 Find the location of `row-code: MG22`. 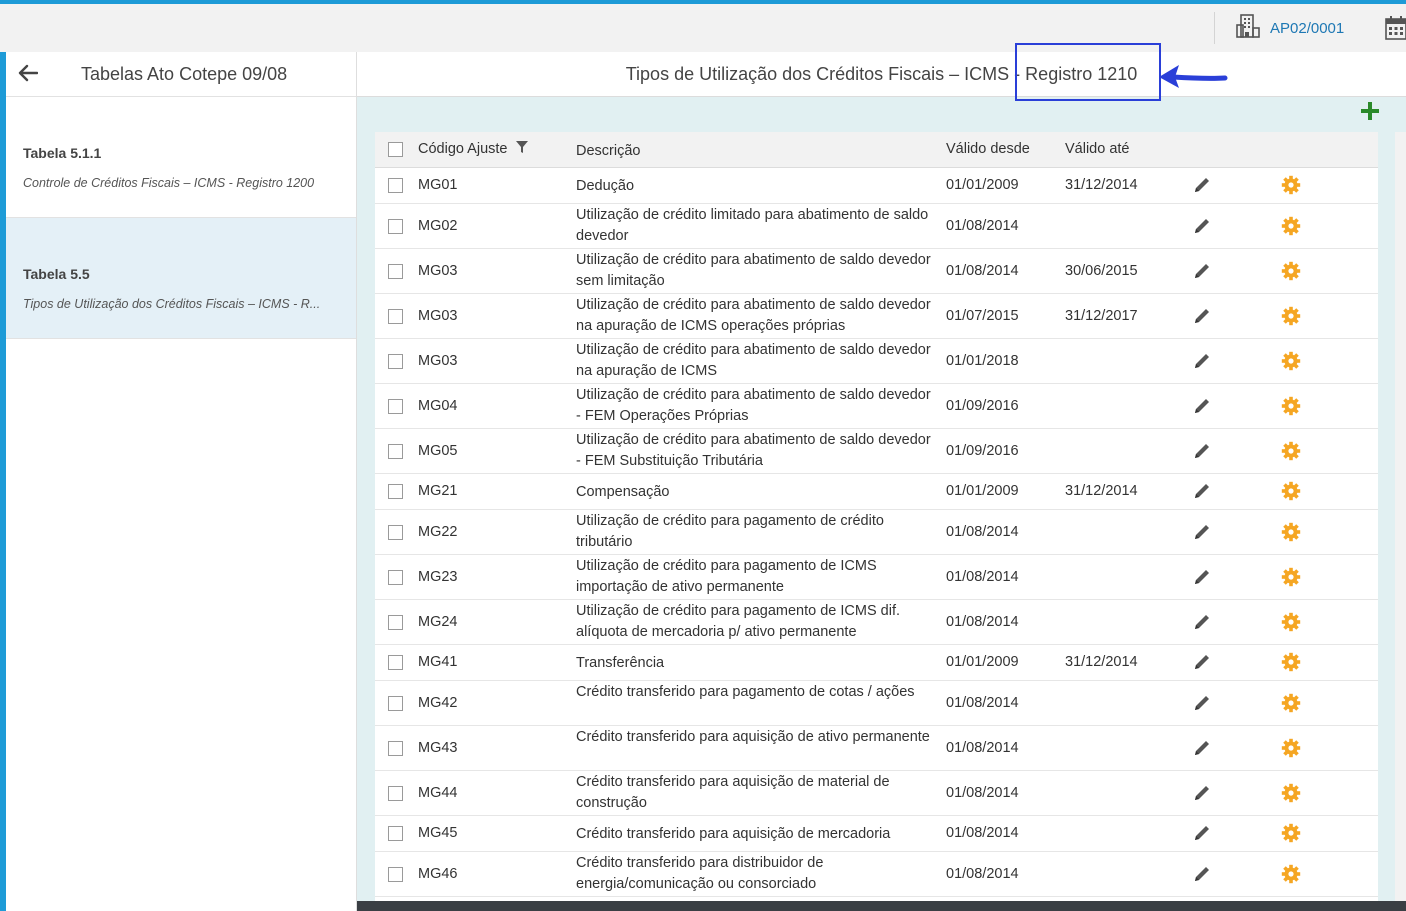

row-code: MG22 is located at coordinates (438, 531).